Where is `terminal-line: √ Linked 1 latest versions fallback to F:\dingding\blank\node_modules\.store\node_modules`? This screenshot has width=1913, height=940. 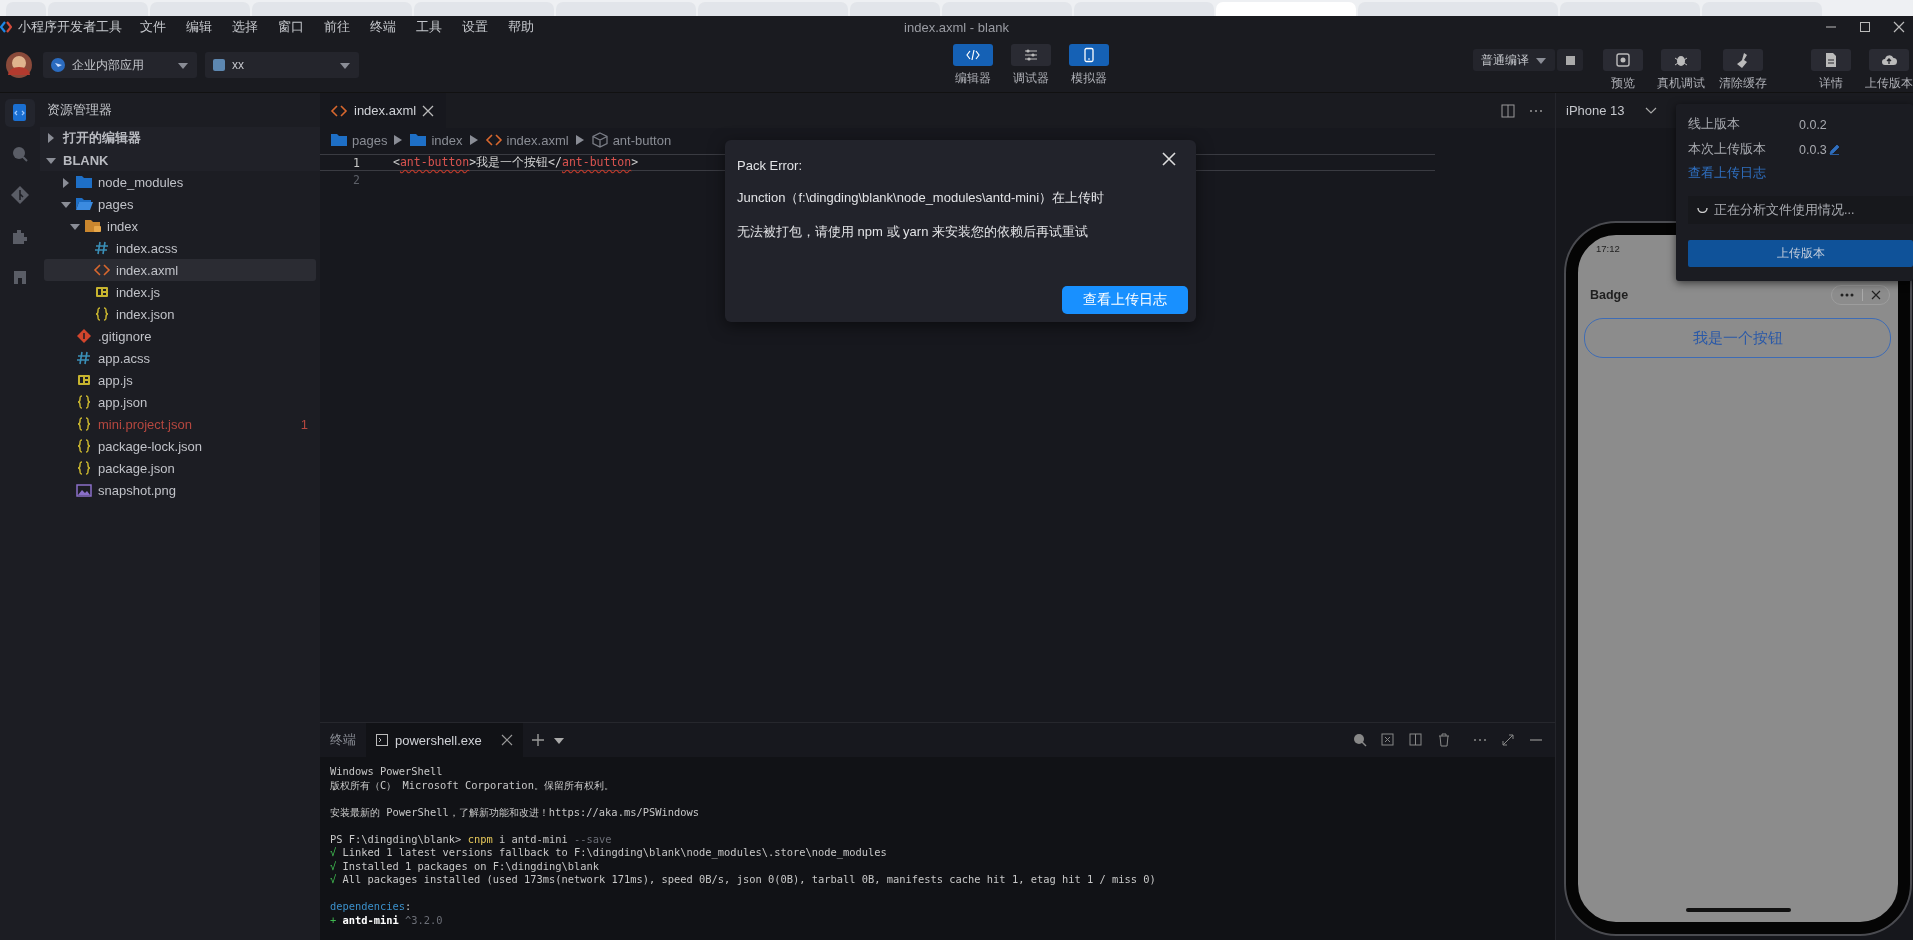
terminal-line: √ Linked 1 latest versions fallback to F:\dingding\blank\node_modules\.store\node_modules is located at coordinates (609, 853).